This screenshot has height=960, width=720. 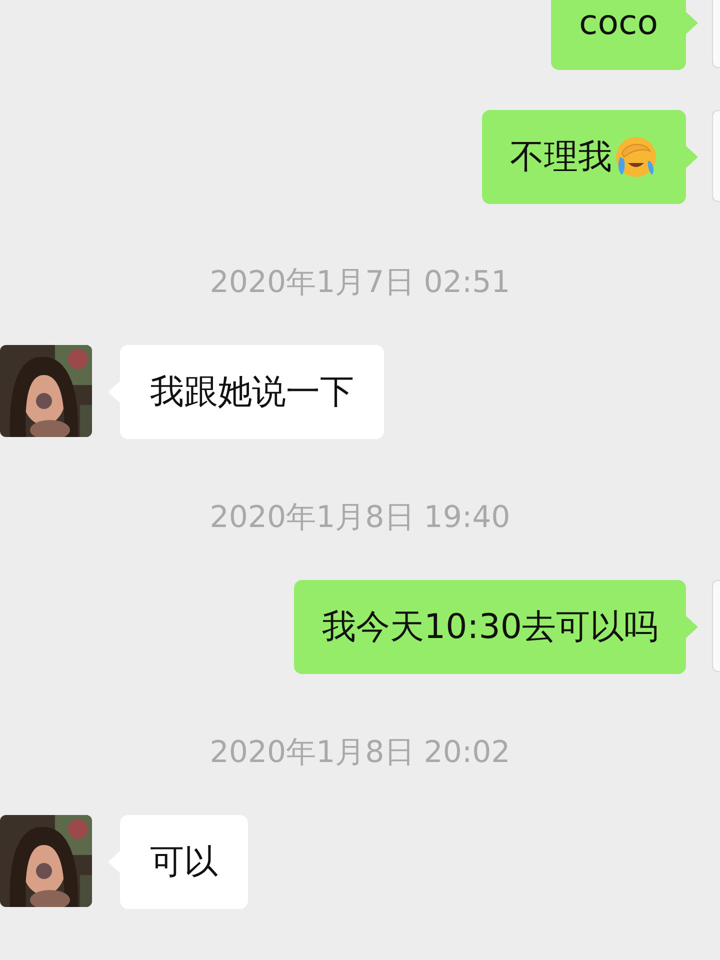 I want to click on timestamp: 2020年1月7日 02:51, so click(x=360, y=283).